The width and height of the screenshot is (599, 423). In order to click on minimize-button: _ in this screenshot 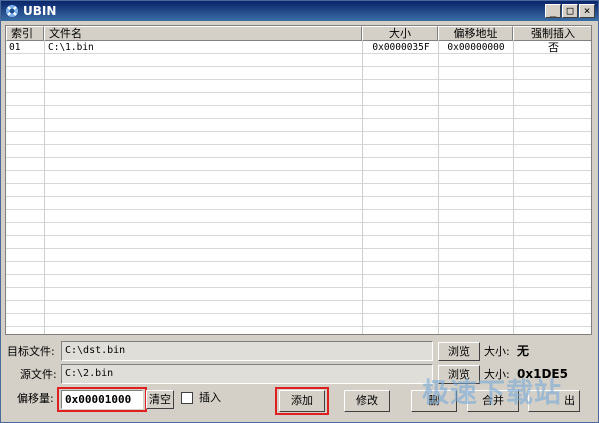, I will do `click(553, 11)`.